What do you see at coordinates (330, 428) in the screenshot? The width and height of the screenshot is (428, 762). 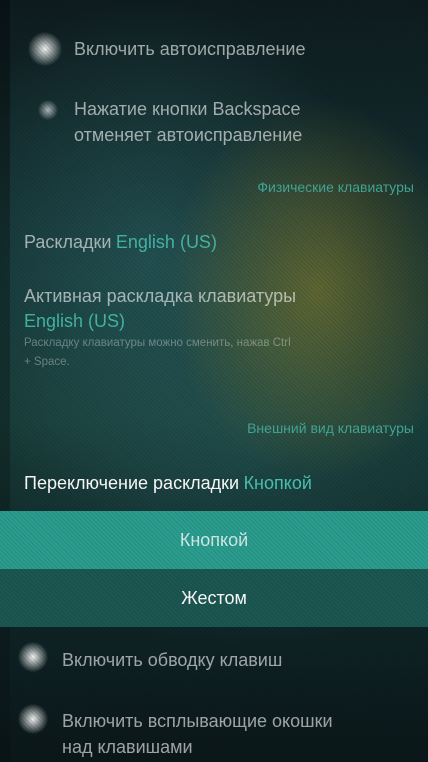 I see `section-title-appearance: Внешний вид клавиатуры` at bounding box center [330, 428].